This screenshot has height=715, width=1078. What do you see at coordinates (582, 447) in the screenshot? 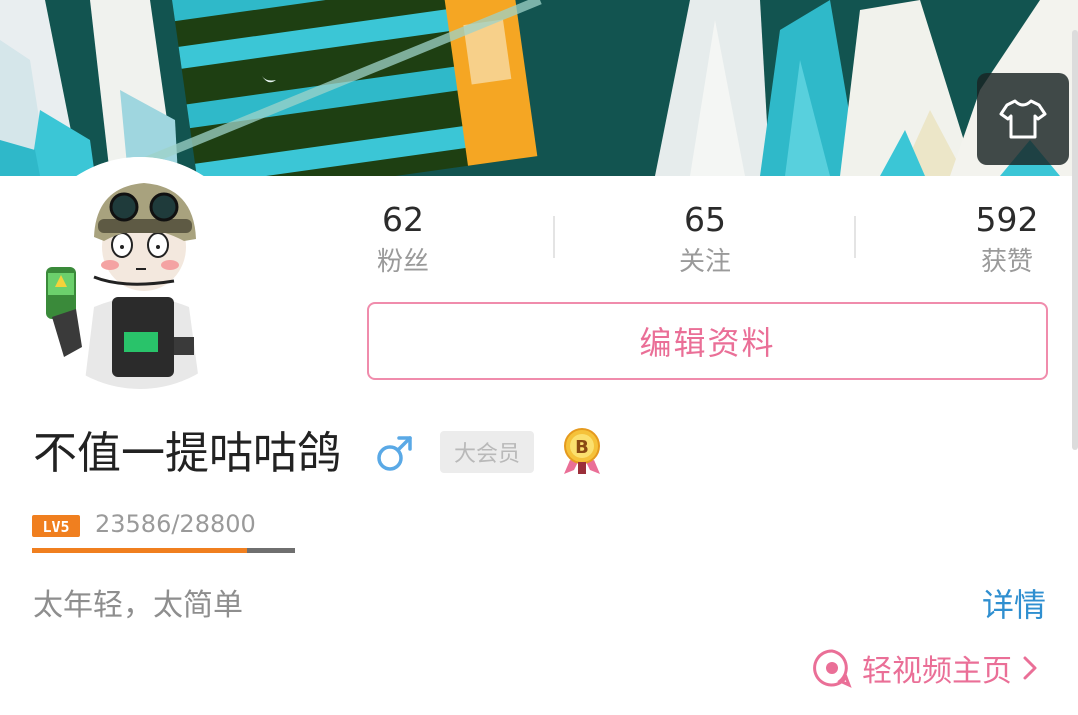
I see `svg-text: B` at bounding box center [582, 447].